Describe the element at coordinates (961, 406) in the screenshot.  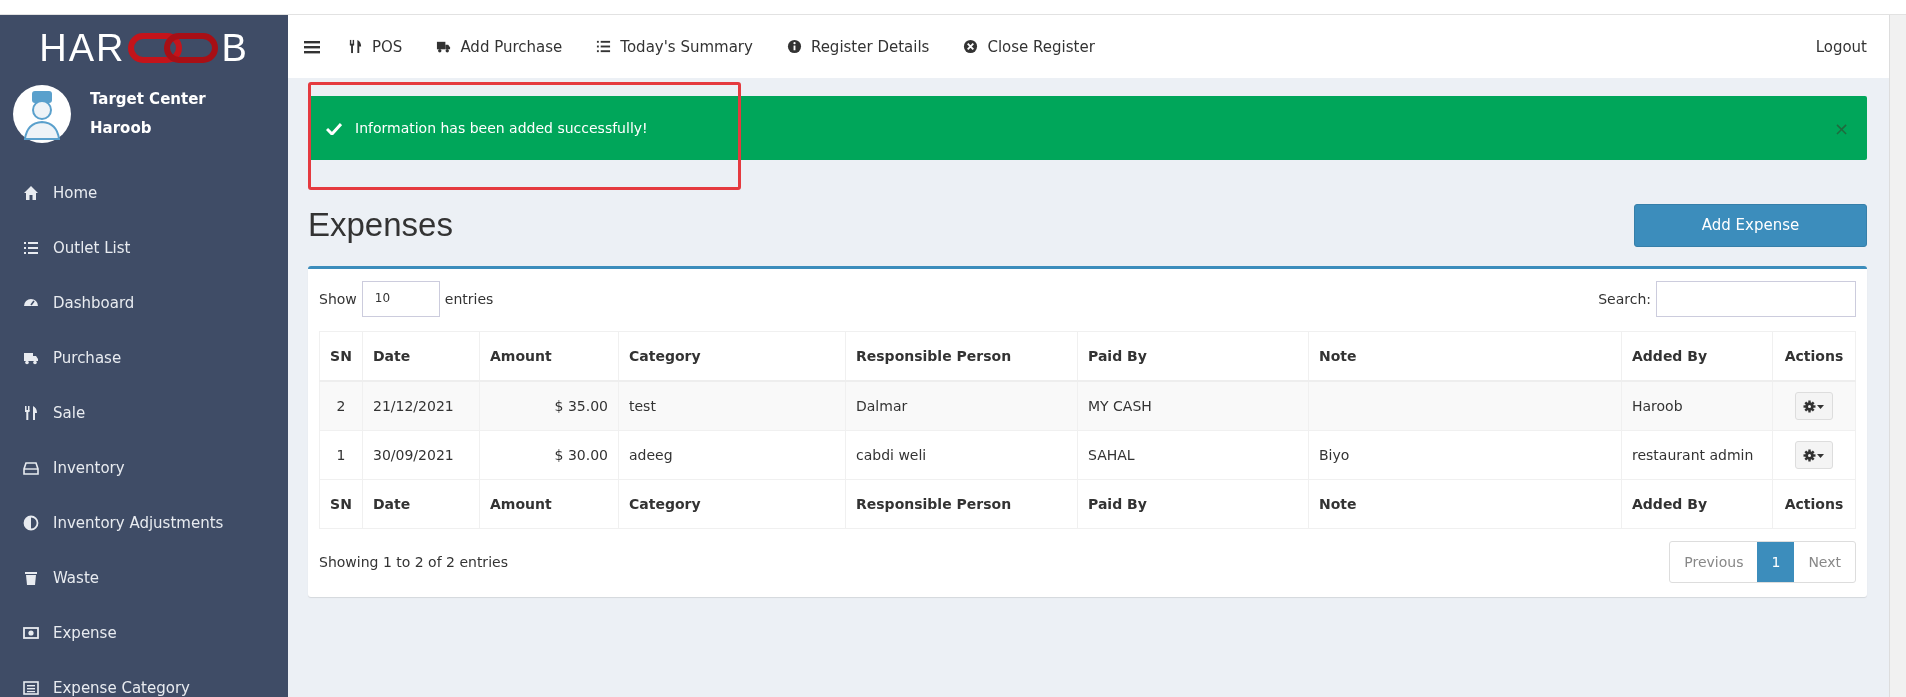
I see `table-cell: Dalmar` at that location.